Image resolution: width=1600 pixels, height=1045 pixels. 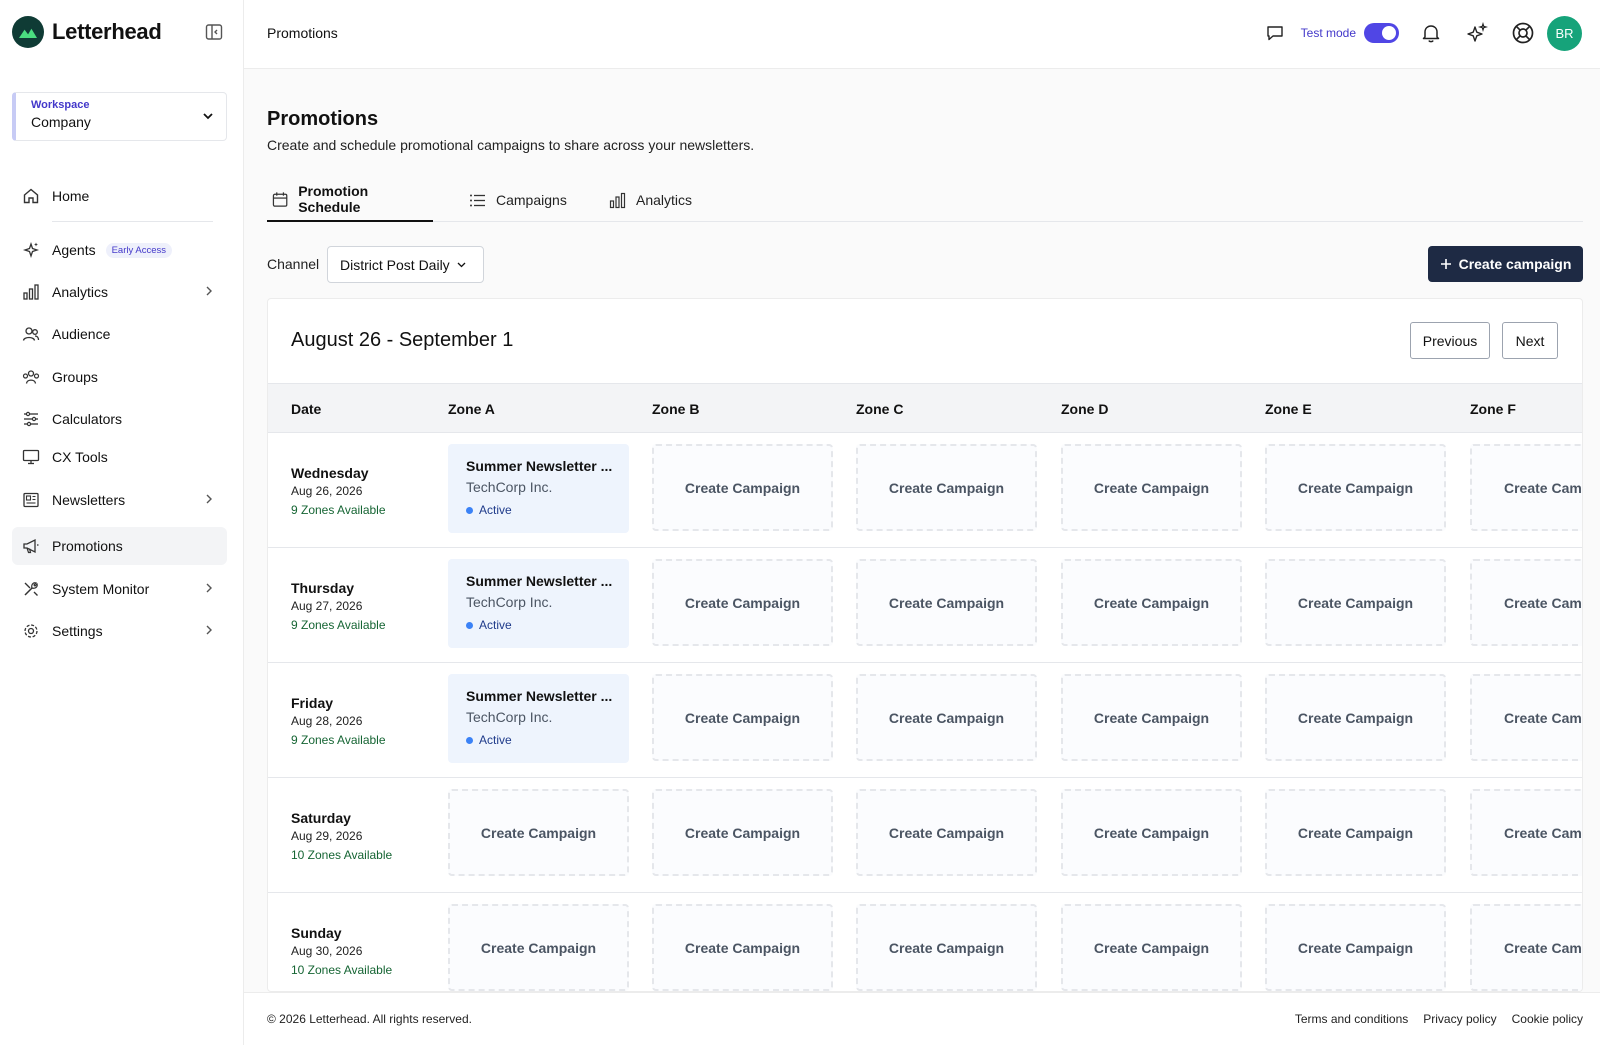 I want to click on sidebar-item-newsletters: Newsletters, so click(x=119, y=500).